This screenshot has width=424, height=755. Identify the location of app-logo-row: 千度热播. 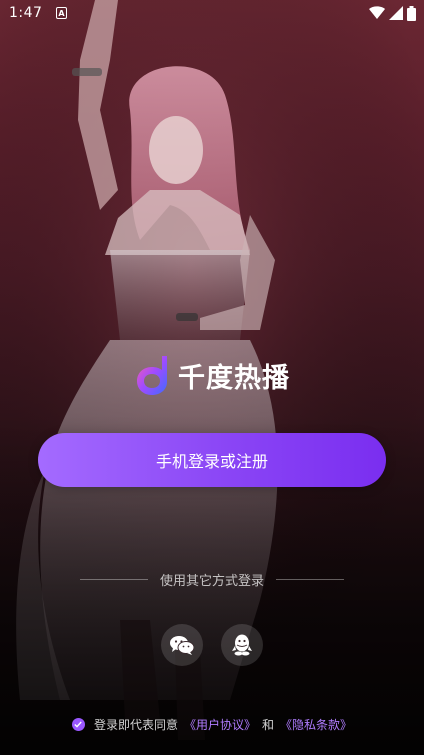
(212, 375).